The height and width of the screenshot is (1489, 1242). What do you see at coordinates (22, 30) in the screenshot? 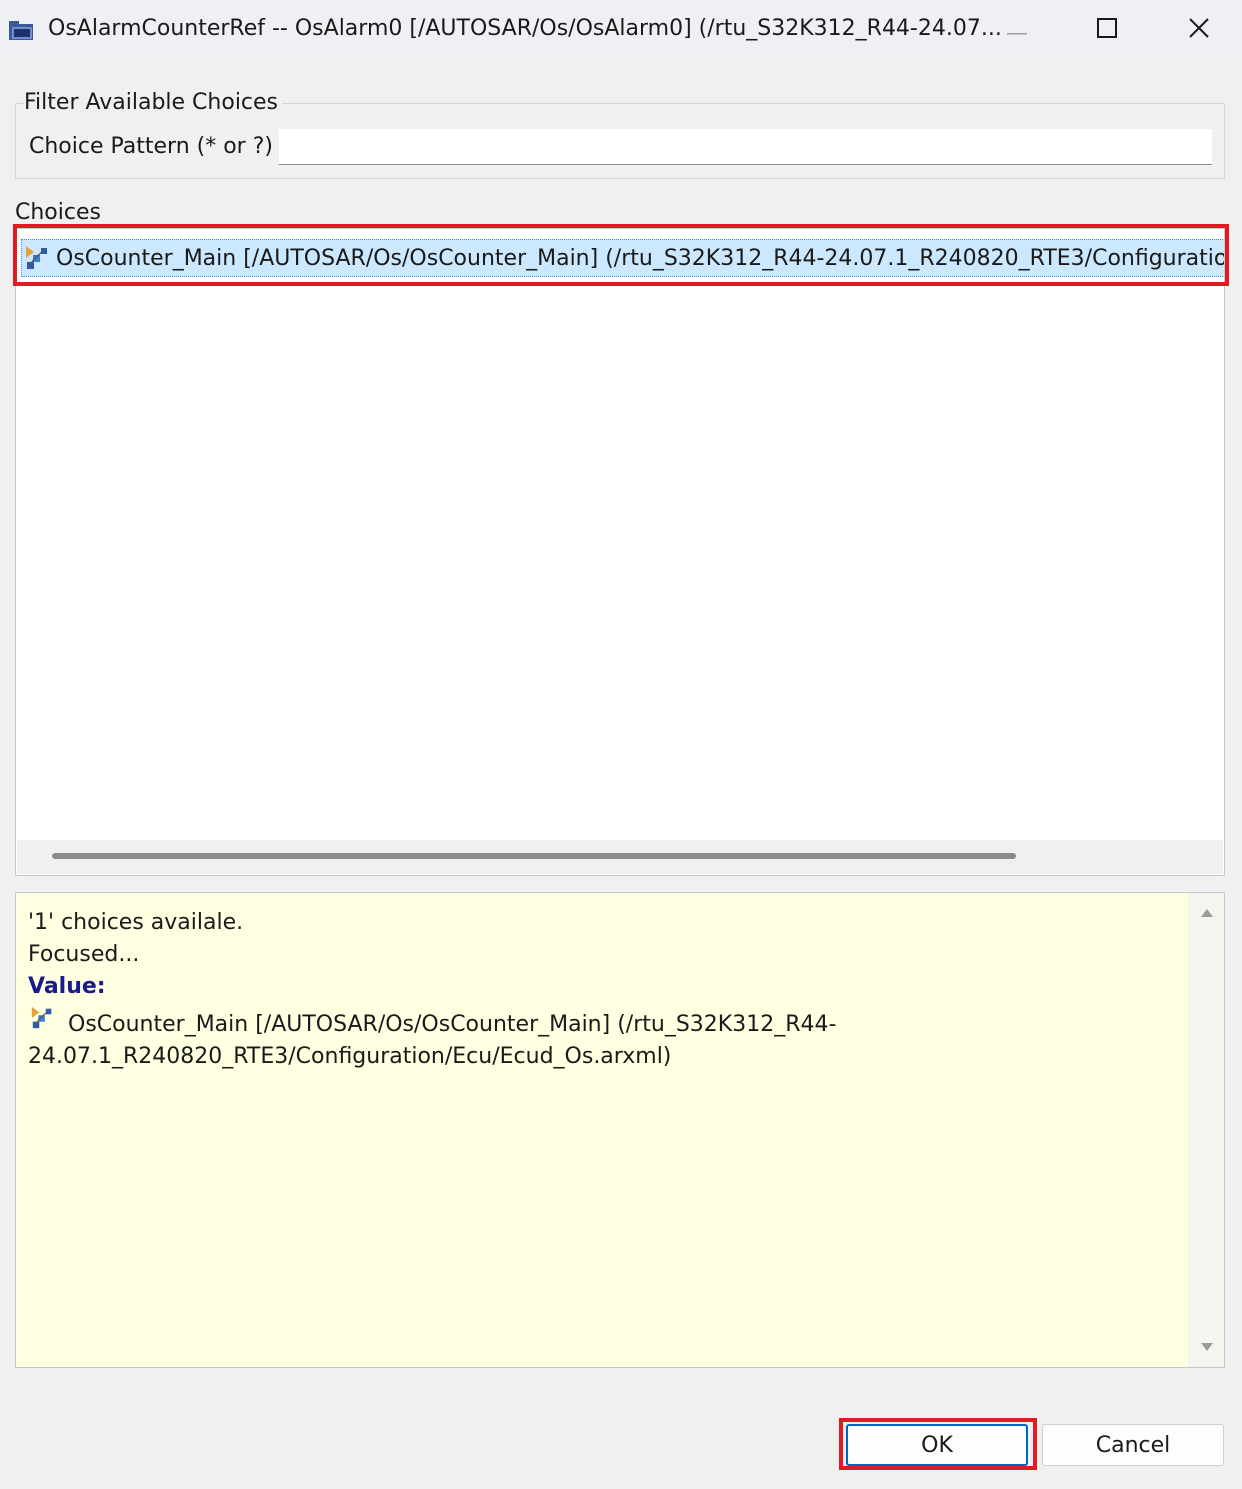
I see `folder-window-icon` at bounding box center [22, 30].